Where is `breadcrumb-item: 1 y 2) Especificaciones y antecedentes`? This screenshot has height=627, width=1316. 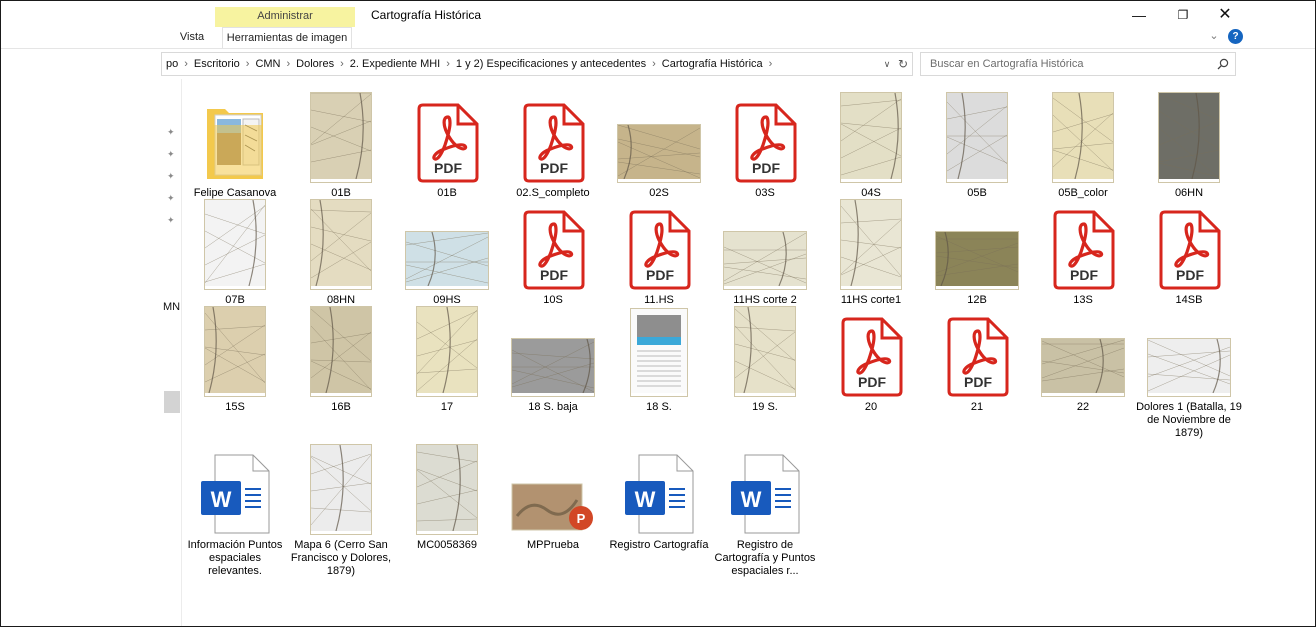
breadcrumb-item: 1 y 2) Especificaciones y antecedentes is located at coordinates (551, 64).